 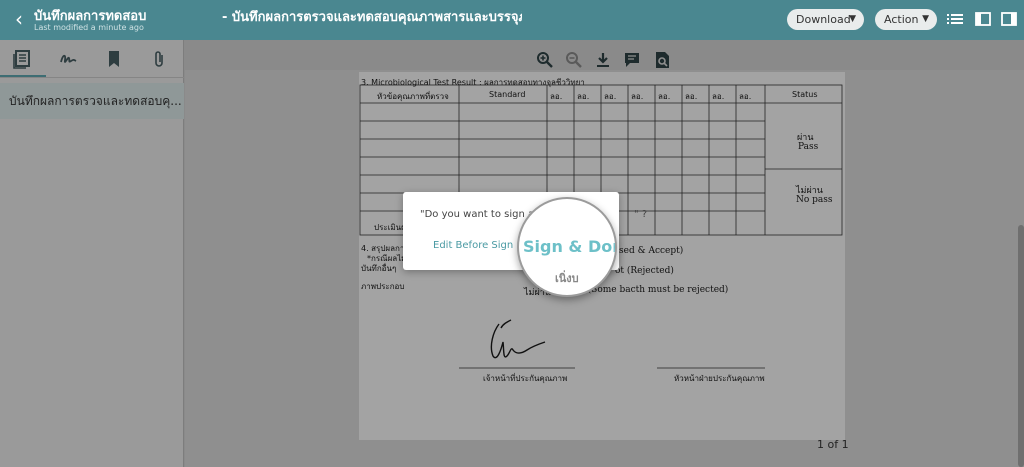 What do you see at coordinates (480, 214) in the screenshot?
I see `dialog-question-text: "Do you want to sign all` at bounding box center [480, 214].